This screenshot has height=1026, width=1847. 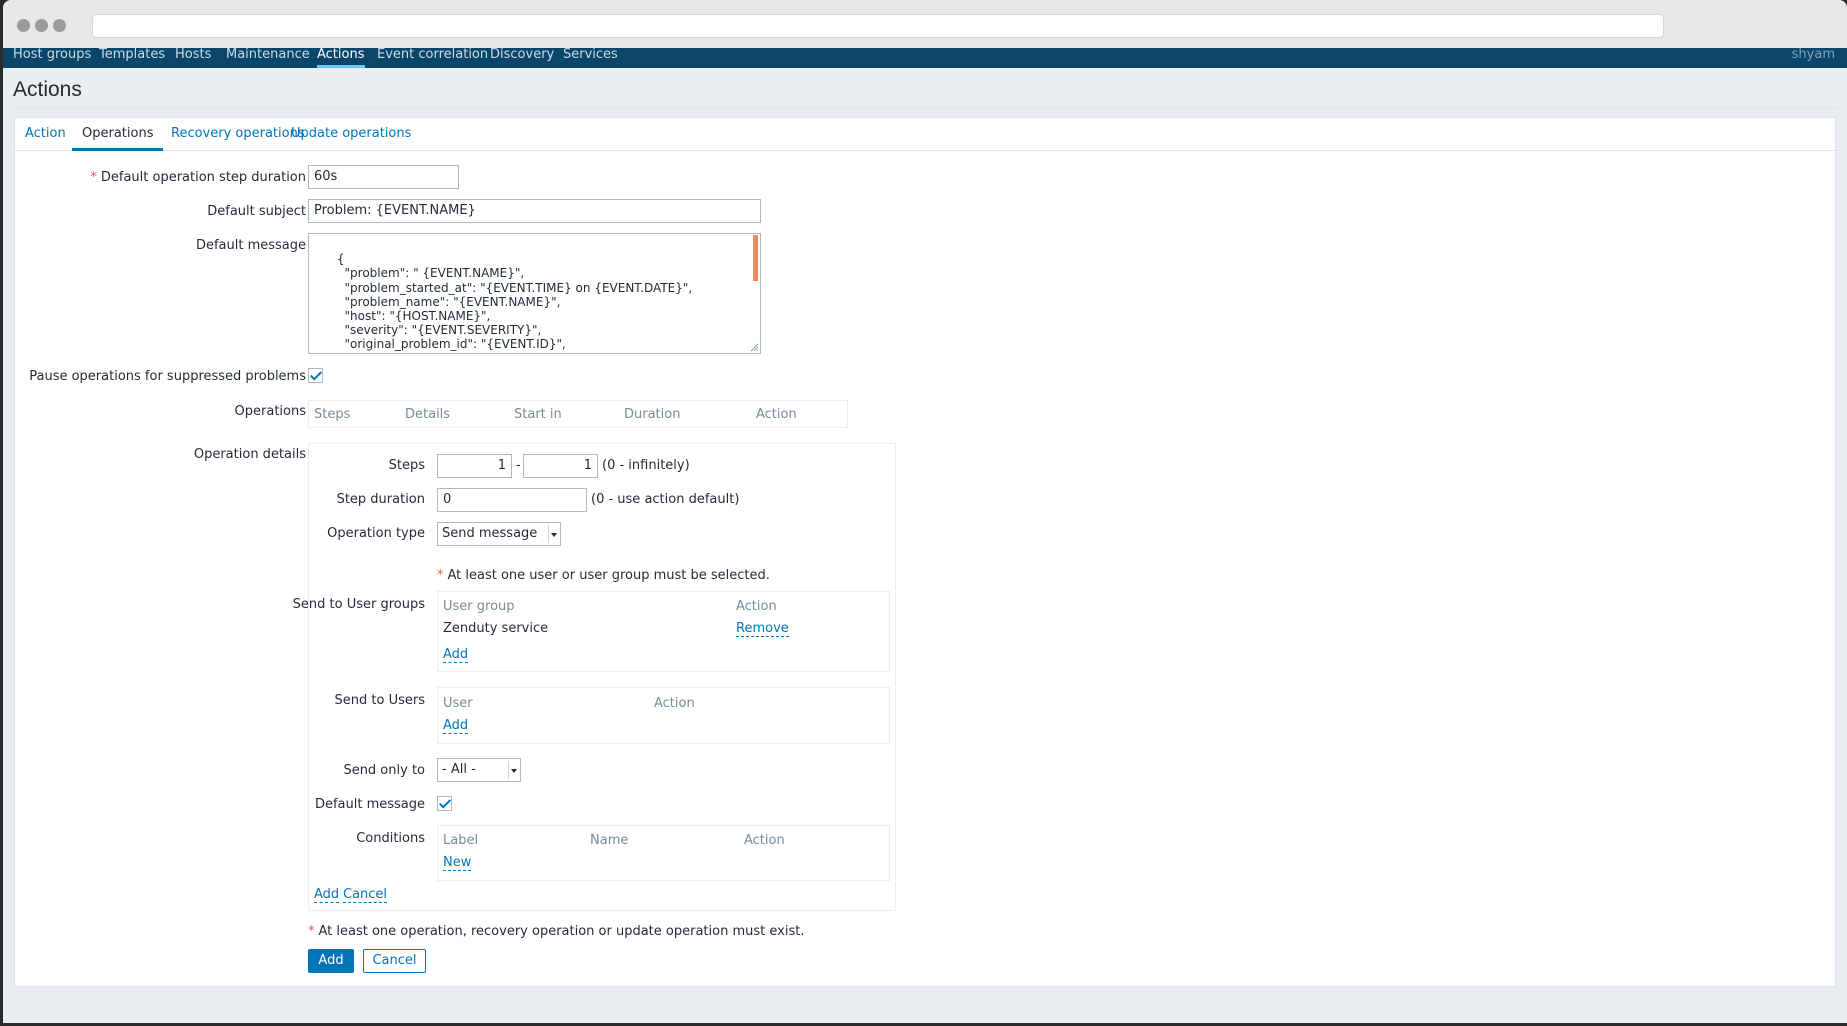 I want to click on conditions-header-name: Name, so click(x=609, y=840).